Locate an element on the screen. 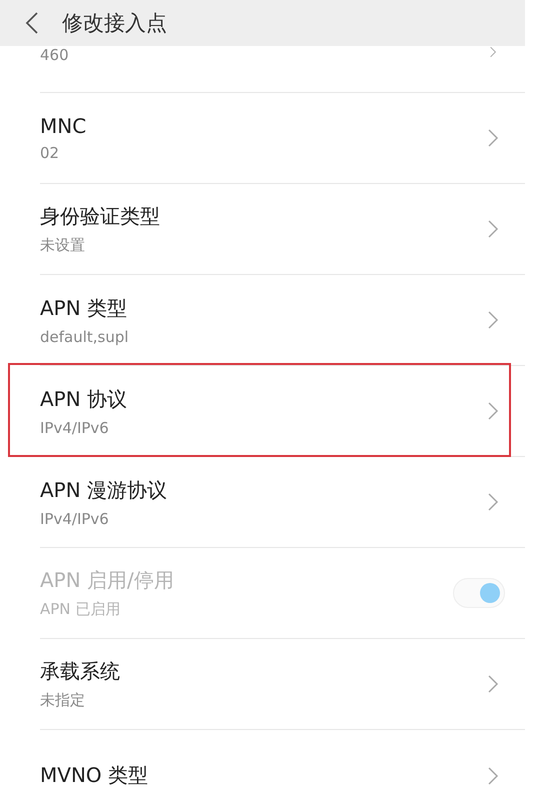 The image size is (536, 797). settings-row: 承载系统 未指定 is located at coordinates (282, 684).